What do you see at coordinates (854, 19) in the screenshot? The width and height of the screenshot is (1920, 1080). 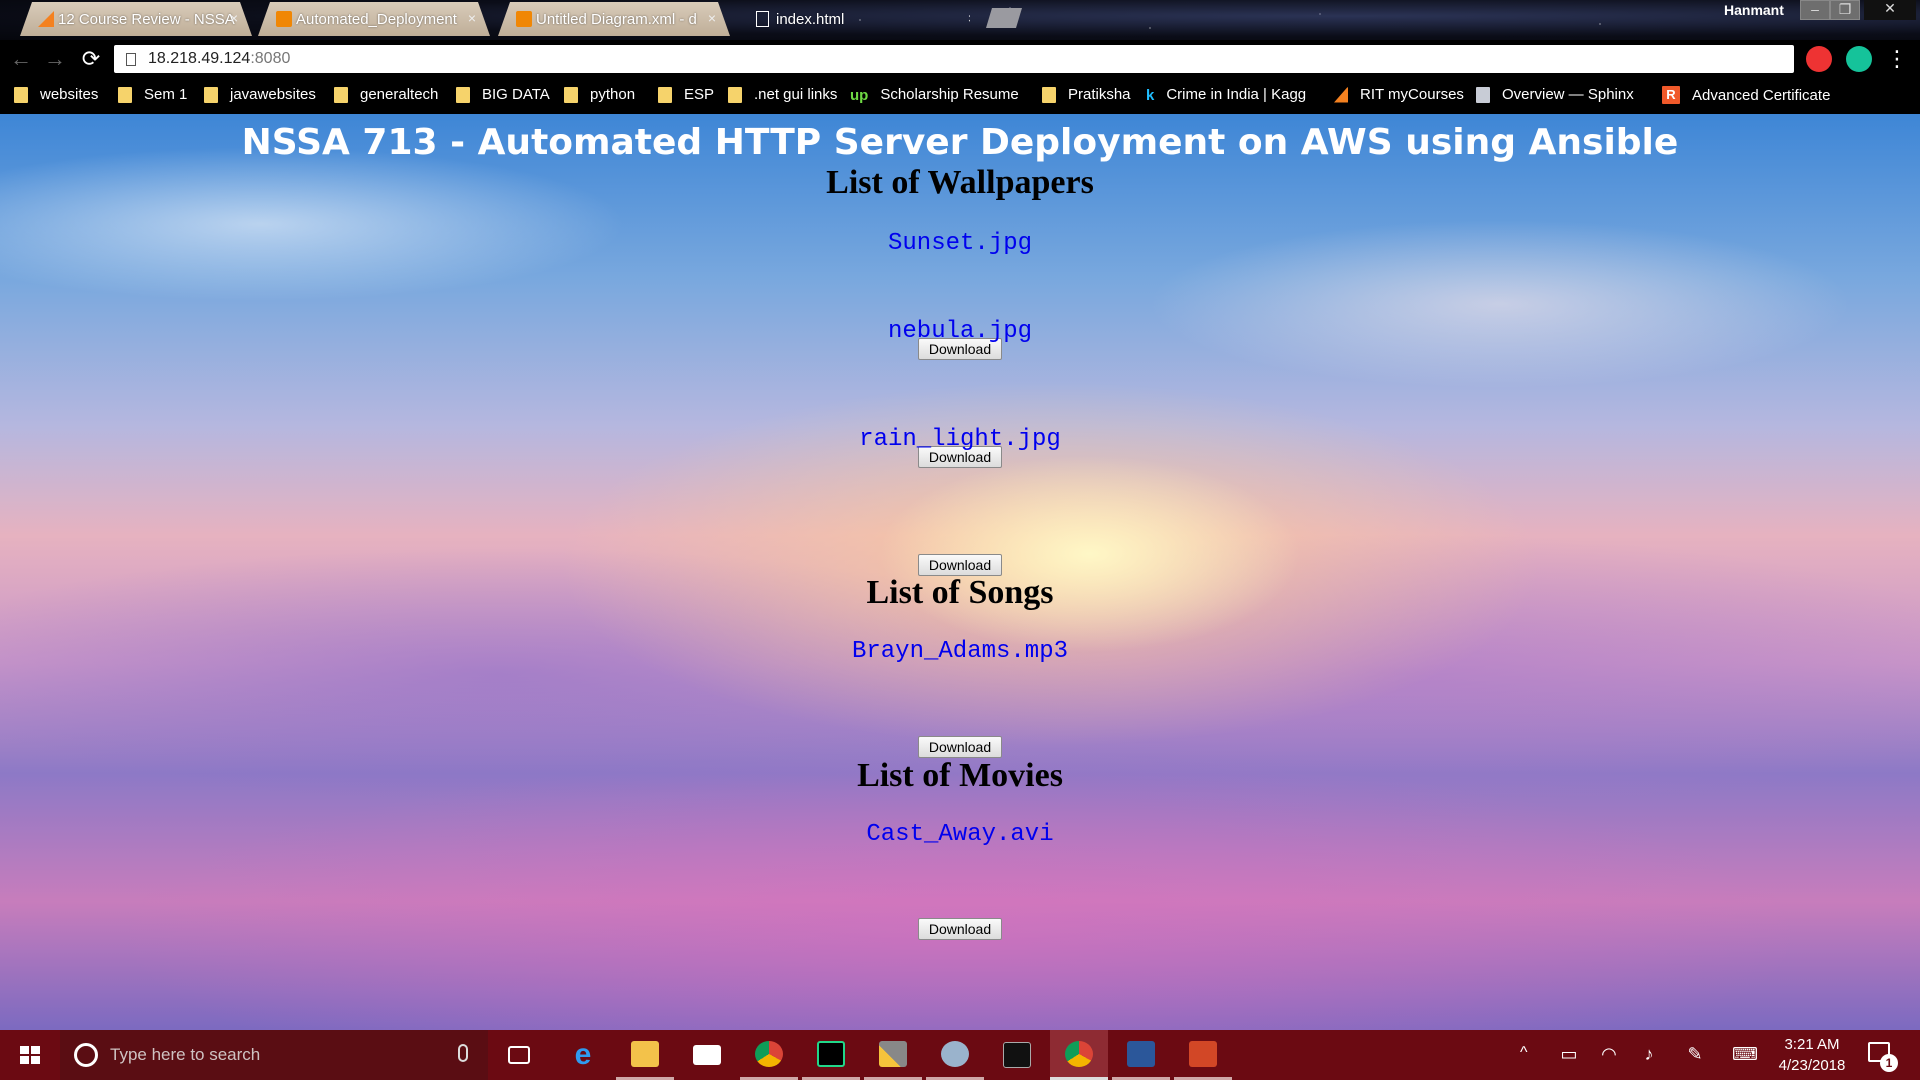 I see `tab-index-html: index.html ×` at bounding box center [854, 19].